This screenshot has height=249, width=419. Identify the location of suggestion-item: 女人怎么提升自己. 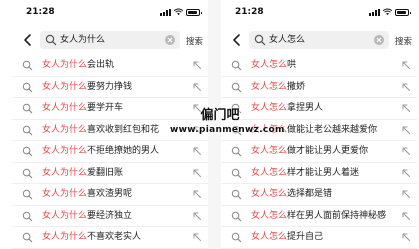
(319, 238).